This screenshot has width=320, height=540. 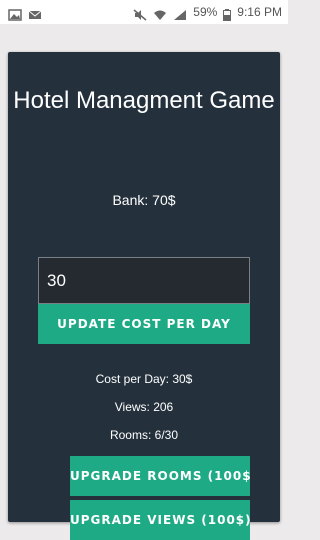 What do you see at coordinates (25, 13) in the screenshot?
I see `status-left` at bounding box center [25, 13].